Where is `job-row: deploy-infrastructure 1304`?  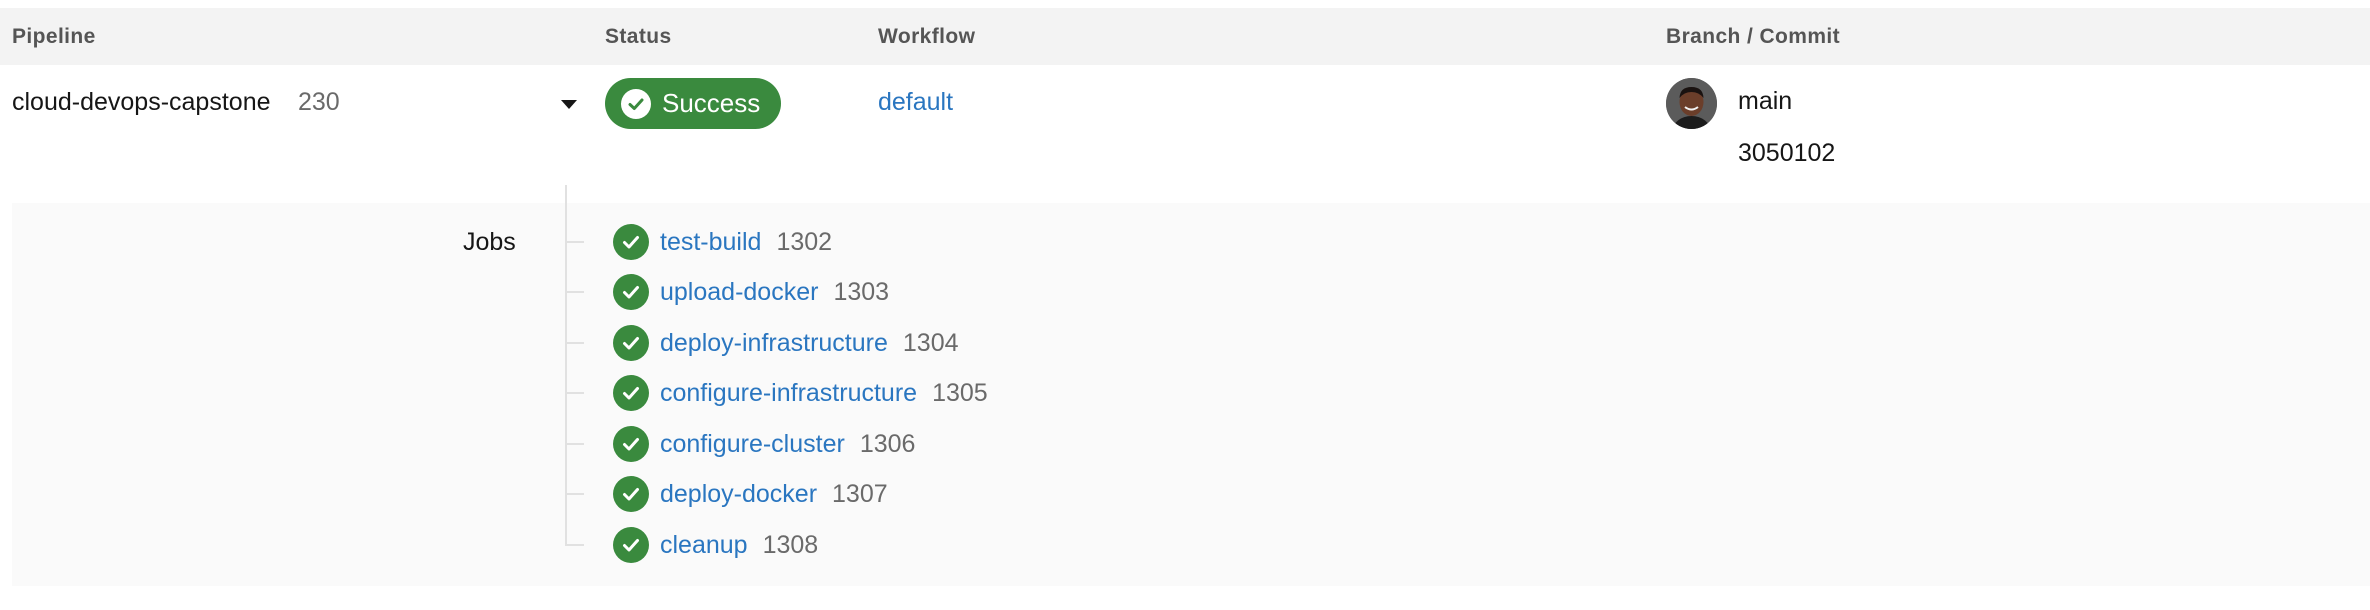
job-row: deploy-infrastructure 1304 is located at coordinates (762, 343).